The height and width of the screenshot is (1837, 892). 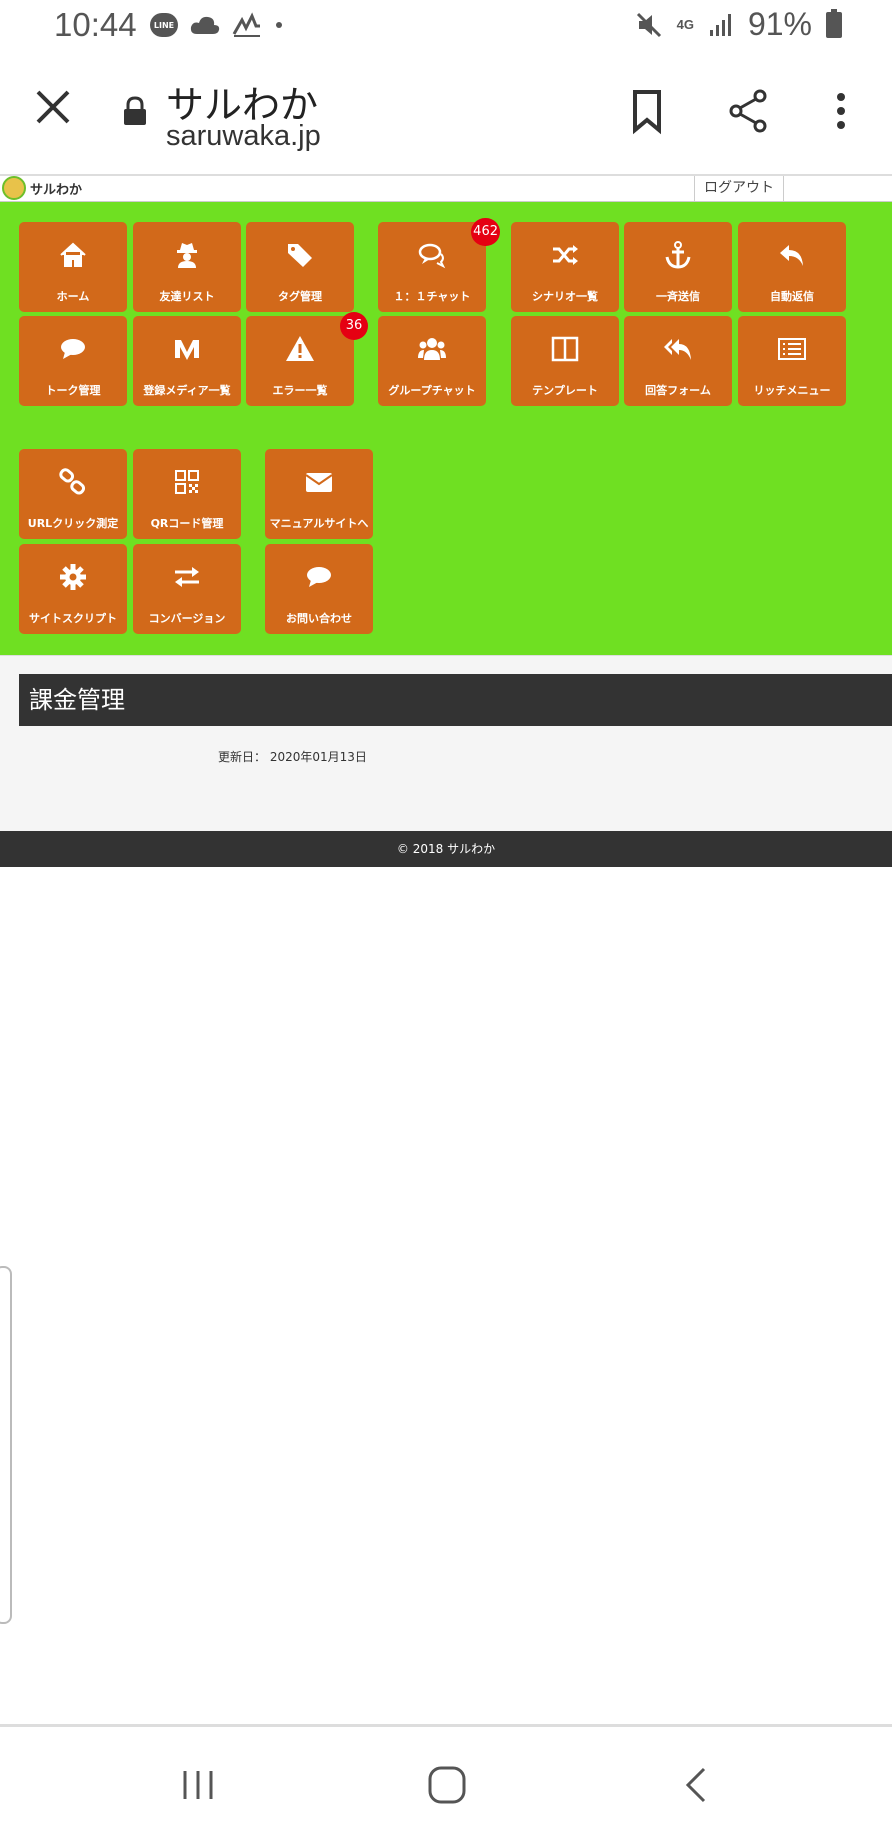 What do you see at coordinates (187, 482) in the screenshot?
I see `qrcode-icon` at bounding box center [187, 482].